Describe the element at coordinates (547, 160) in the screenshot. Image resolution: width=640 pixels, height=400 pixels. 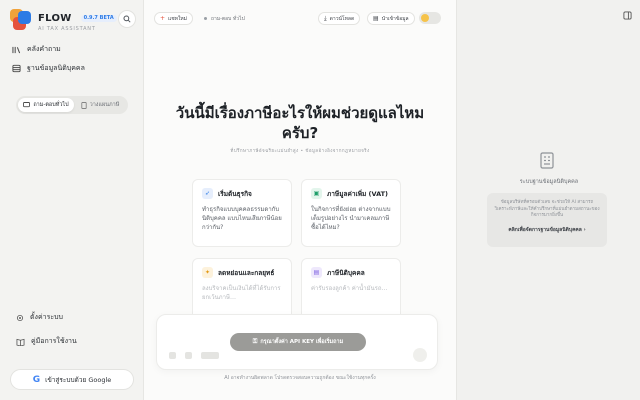
I see `building-large-icon` at that location.